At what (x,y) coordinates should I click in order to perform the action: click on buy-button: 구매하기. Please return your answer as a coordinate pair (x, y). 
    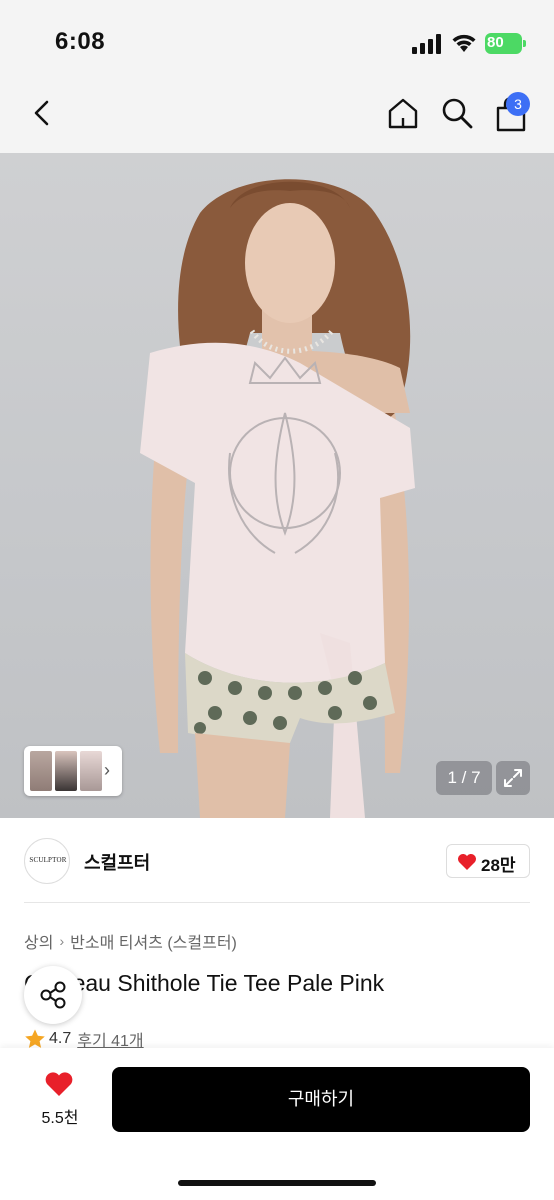
    Looking at the image, I should click on (321, 1099).